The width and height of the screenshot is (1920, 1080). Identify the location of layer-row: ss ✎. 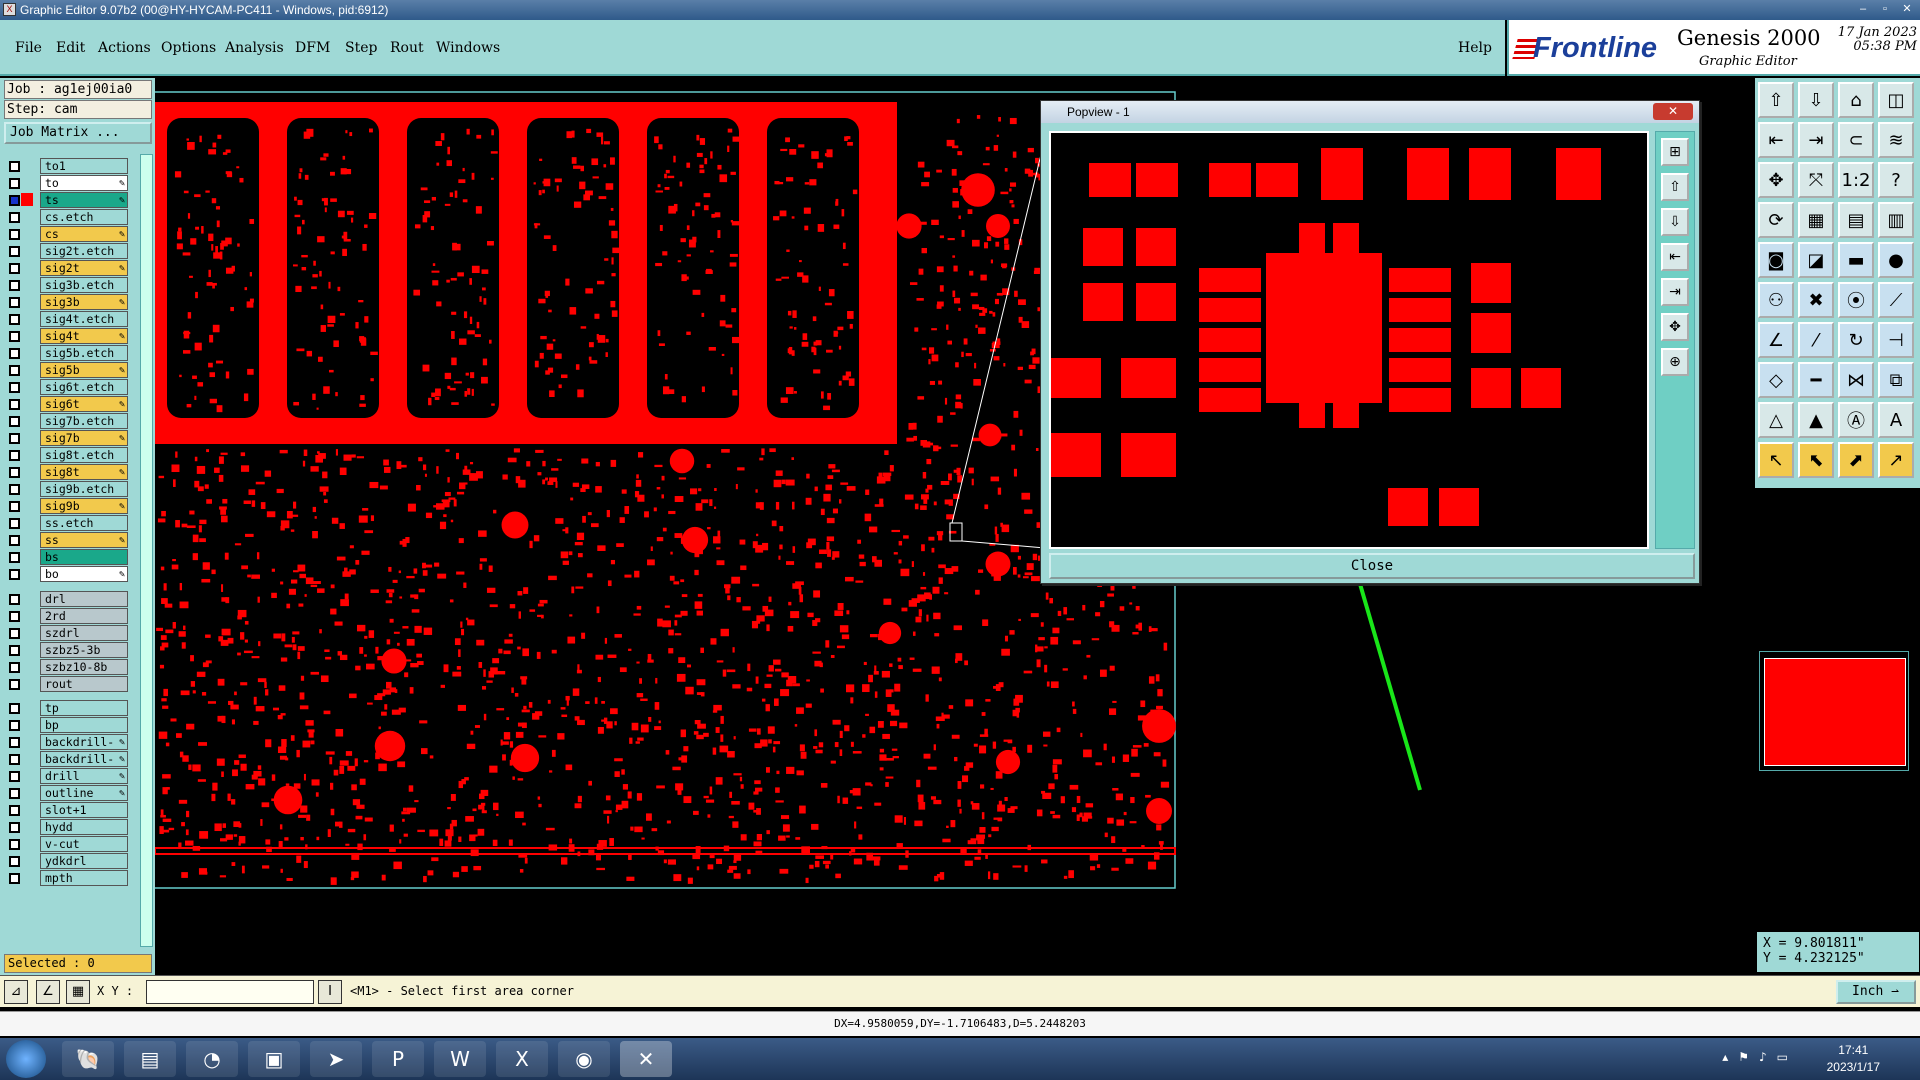
(72, 540).